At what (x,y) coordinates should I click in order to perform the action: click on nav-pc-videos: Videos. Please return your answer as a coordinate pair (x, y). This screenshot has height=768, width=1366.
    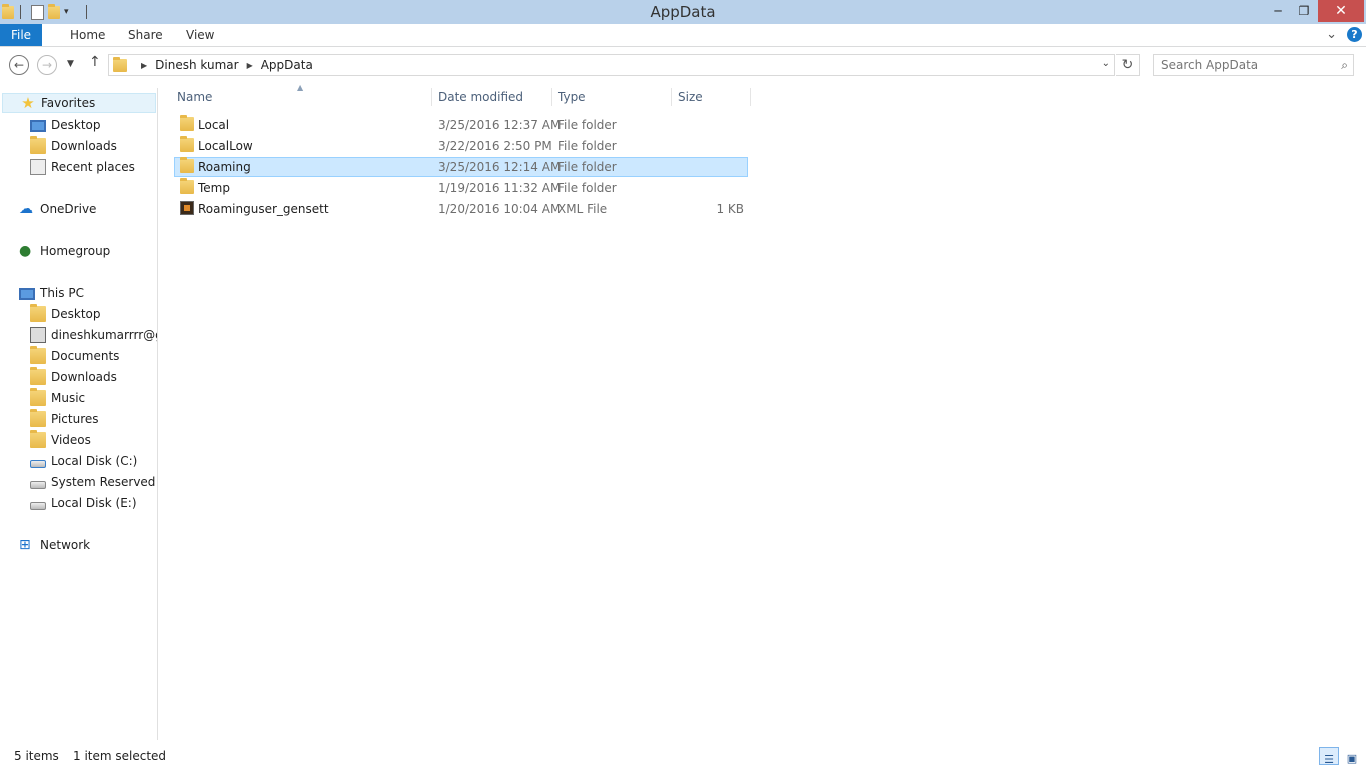
    Looking at the image, I should click on (60, 440).